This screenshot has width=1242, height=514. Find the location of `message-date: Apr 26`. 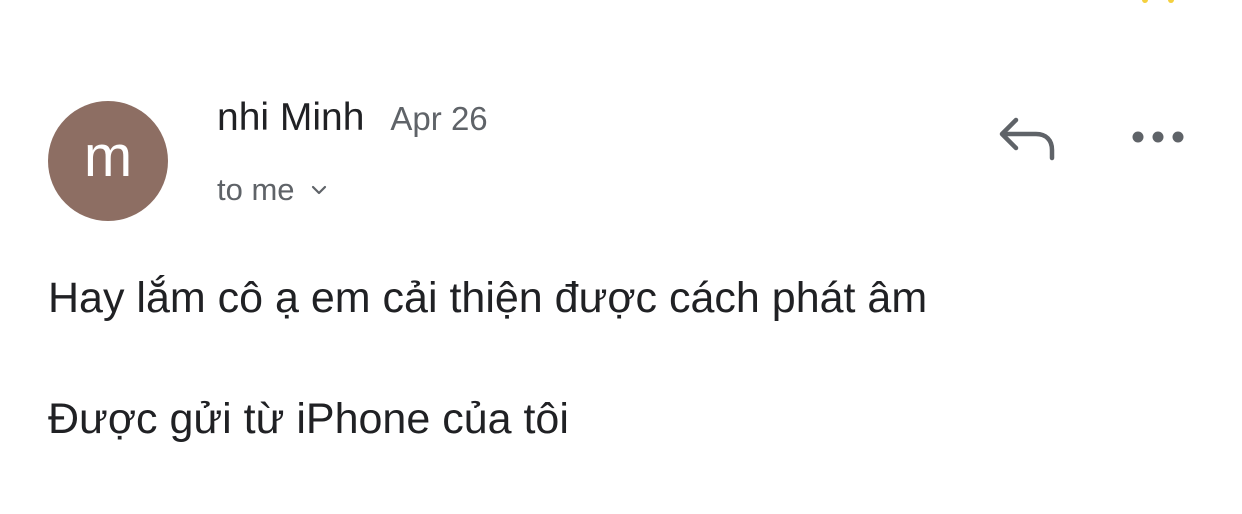

message-date: Apr 26 is located at coordinates (439, 118).